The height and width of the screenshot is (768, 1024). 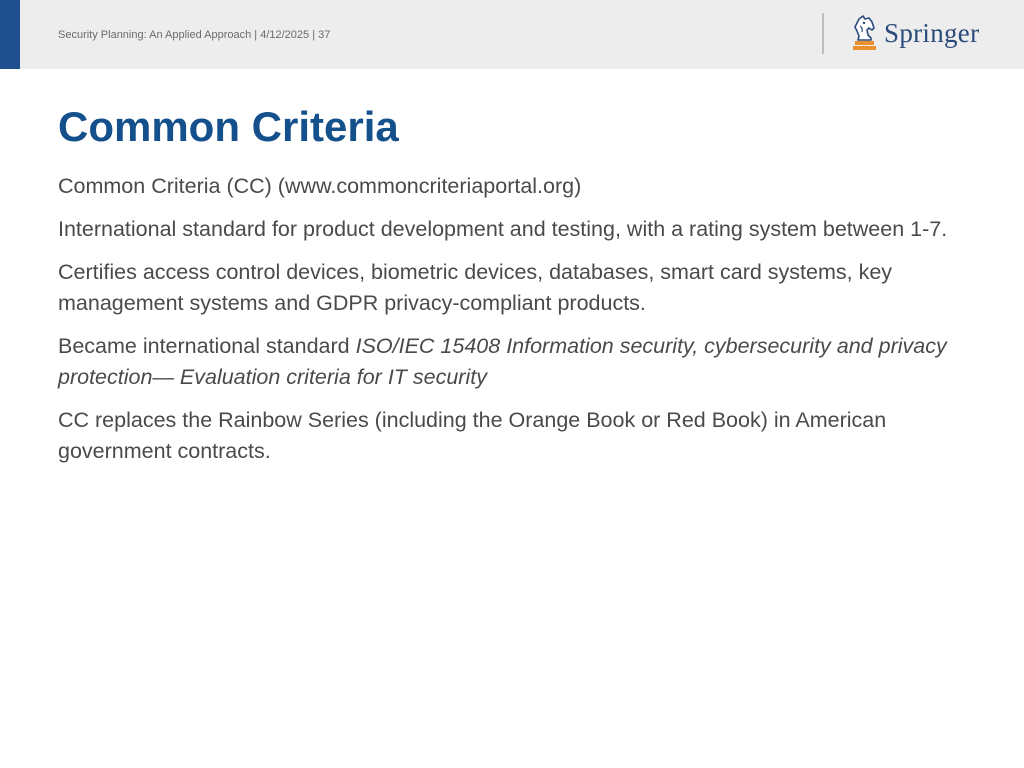 What do you see at coordinates (228, 126) in the screenshot?
I see `slide-title: Common Criteria` at bounding box center [228, 126].